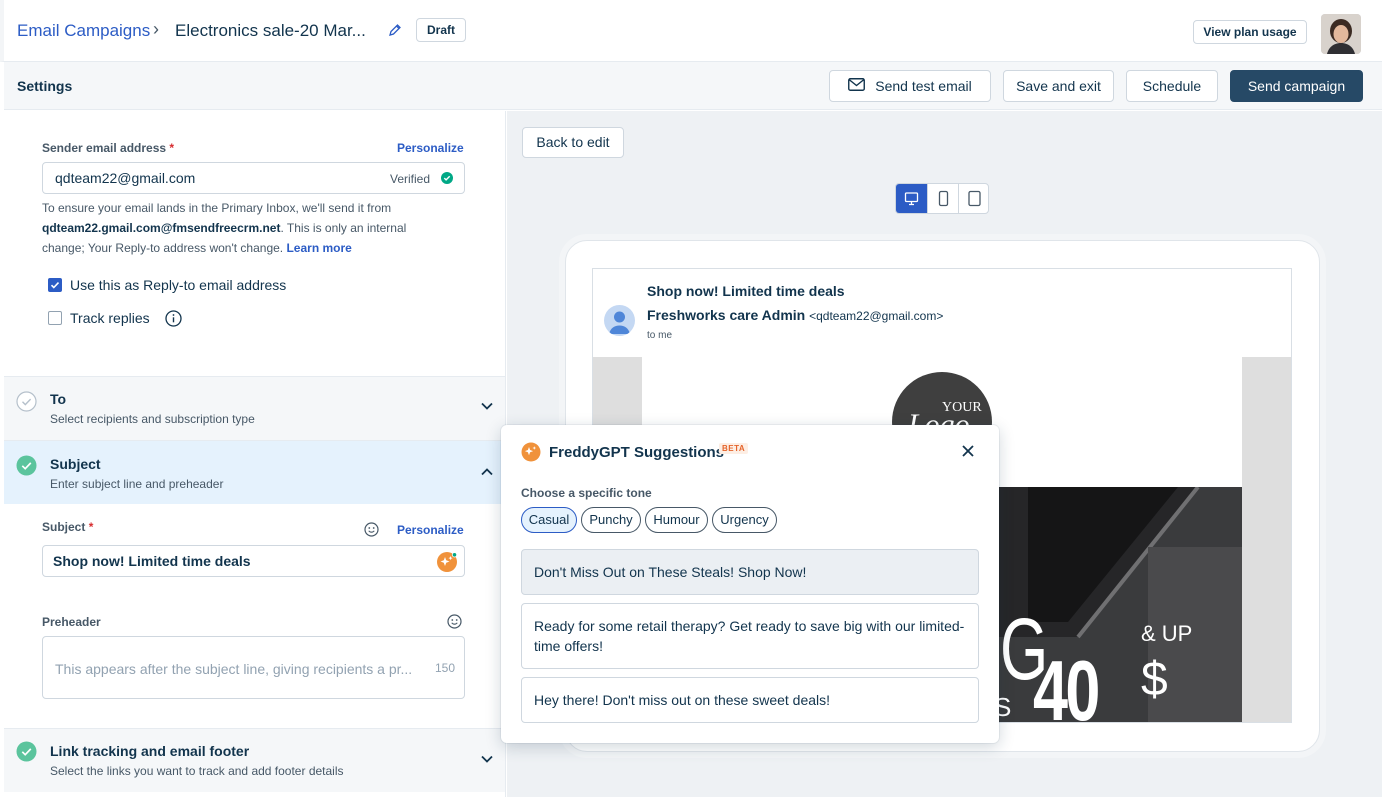  What do you see at coordinates (660, 335) in the screenshot?
I see `preview-to-me: to me` at bounding box center [660, 335].